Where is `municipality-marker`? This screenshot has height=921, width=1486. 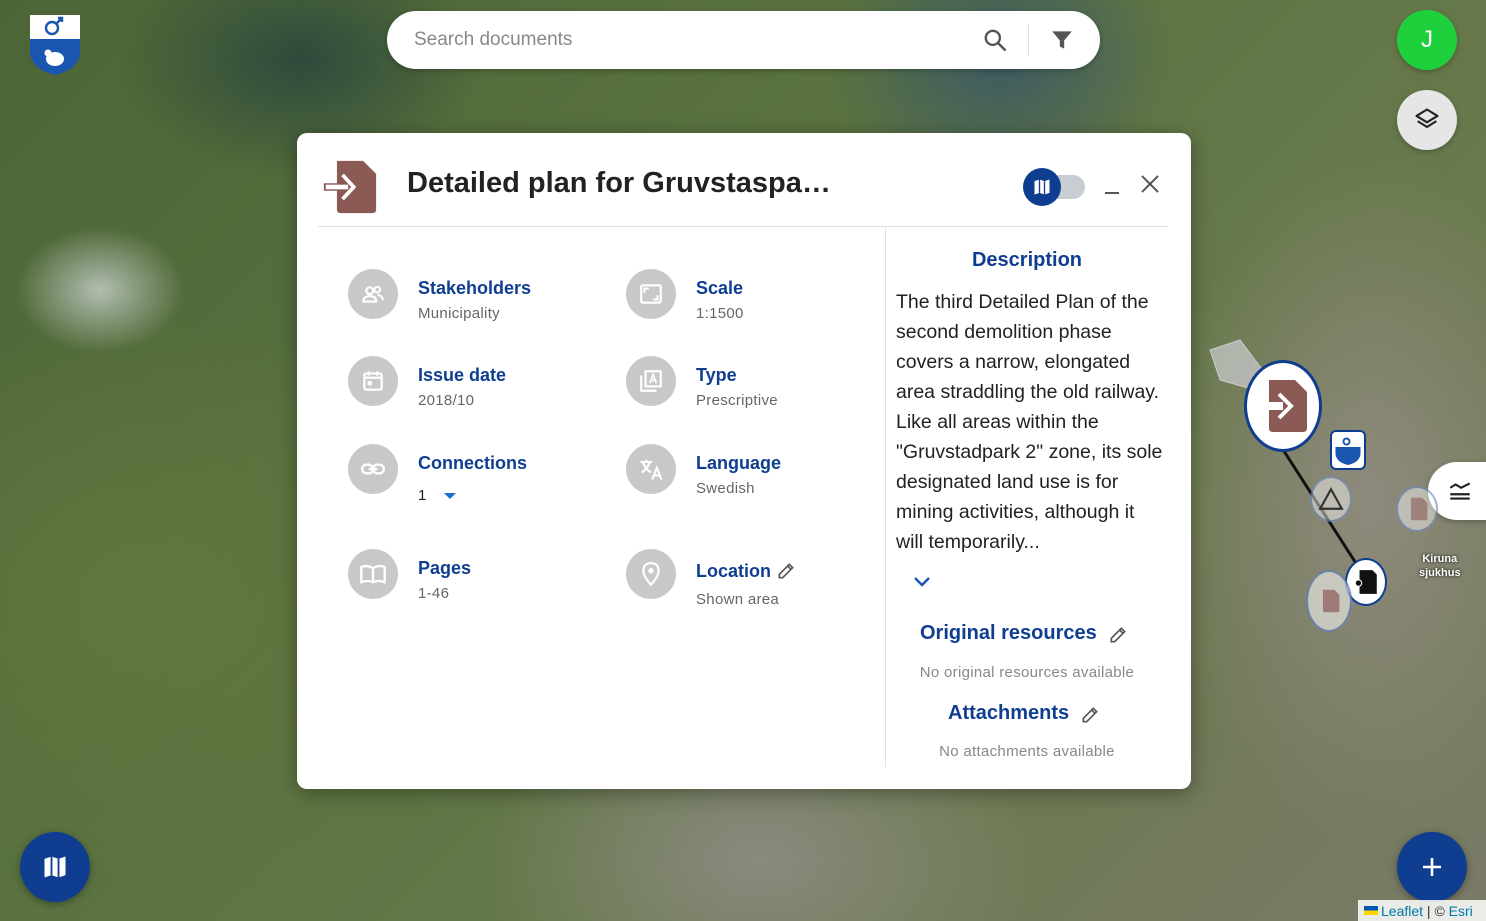 municipality-marker is located at coordinates (1348, 450).